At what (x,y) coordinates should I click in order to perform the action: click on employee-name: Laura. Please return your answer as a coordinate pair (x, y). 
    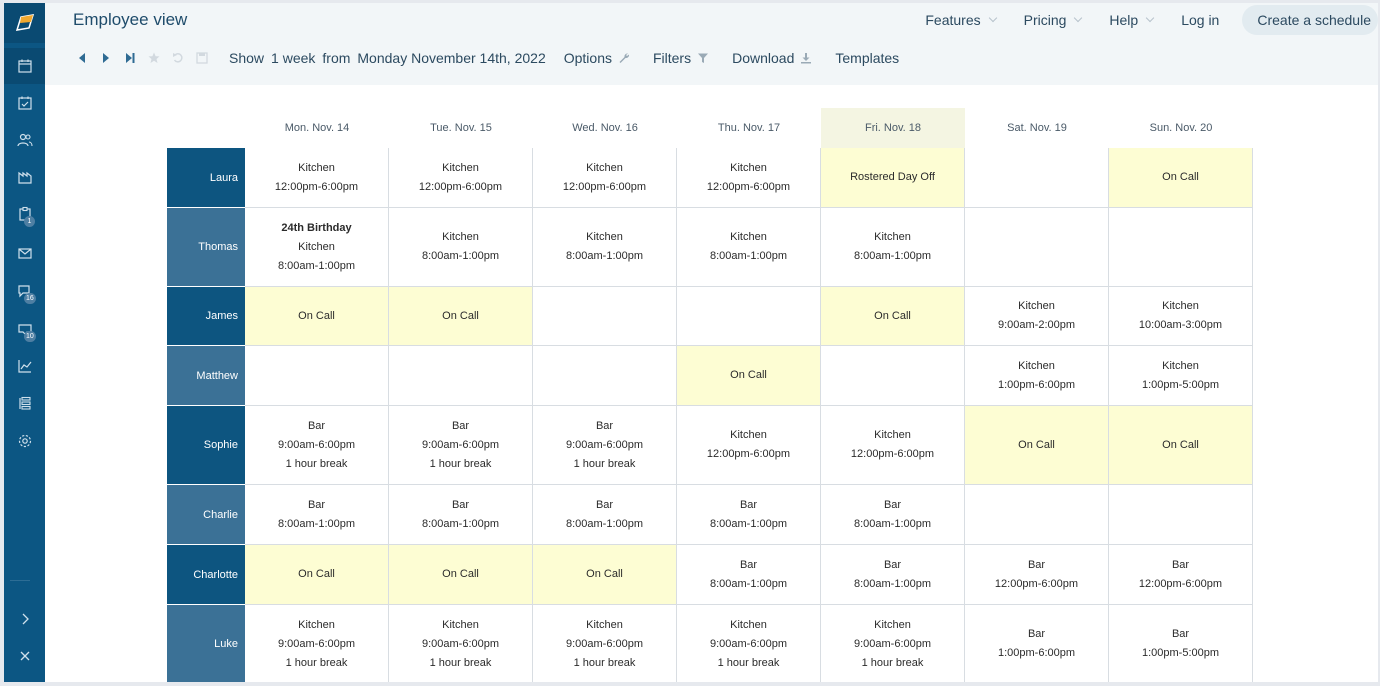
    Looking at the image, I should click on (206, 178).